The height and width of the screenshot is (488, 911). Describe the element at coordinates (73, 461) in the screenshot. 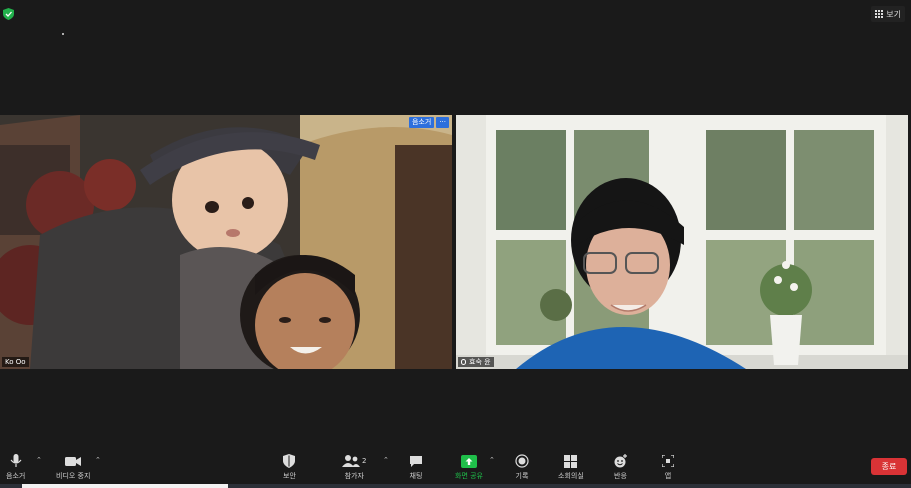

I see `video-camera-icon` at that location.